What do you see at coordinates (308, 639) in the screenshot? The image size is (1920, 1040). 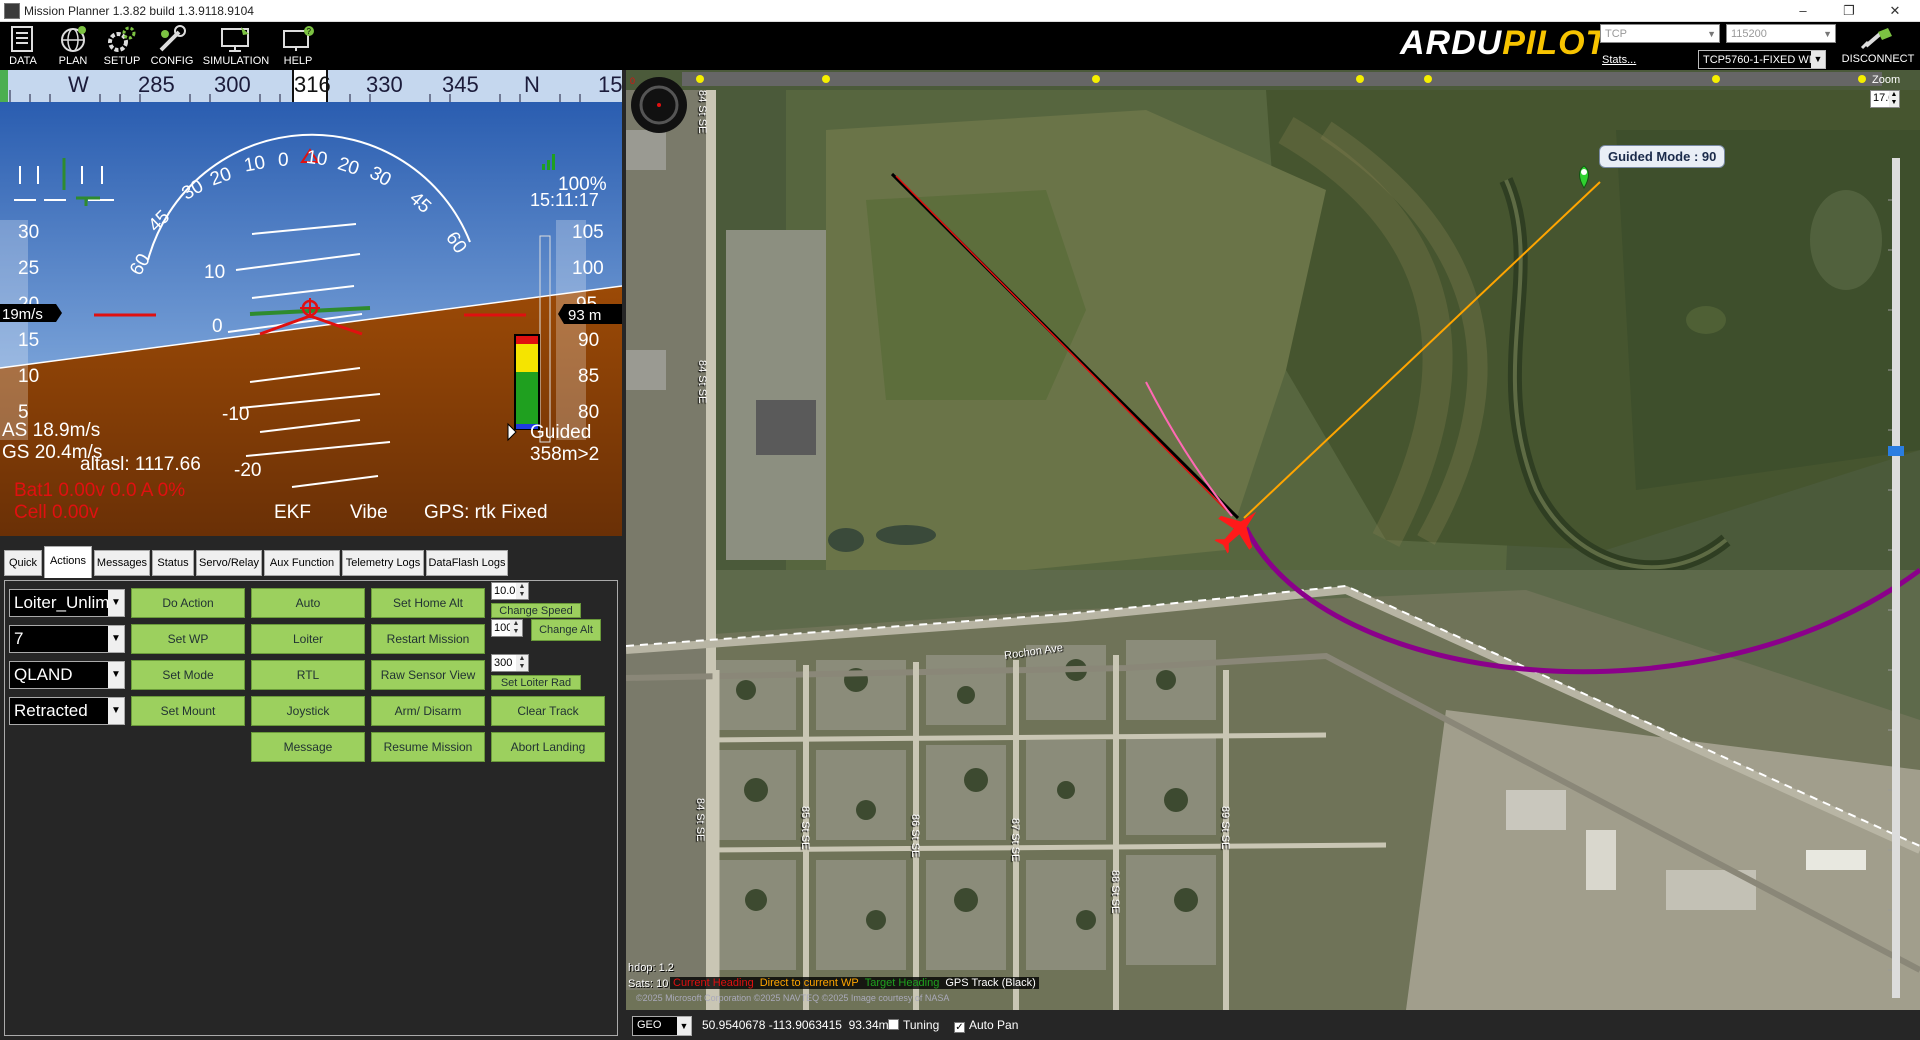 I see `loiter-button: Loiter` at bounding box center [308, 639].